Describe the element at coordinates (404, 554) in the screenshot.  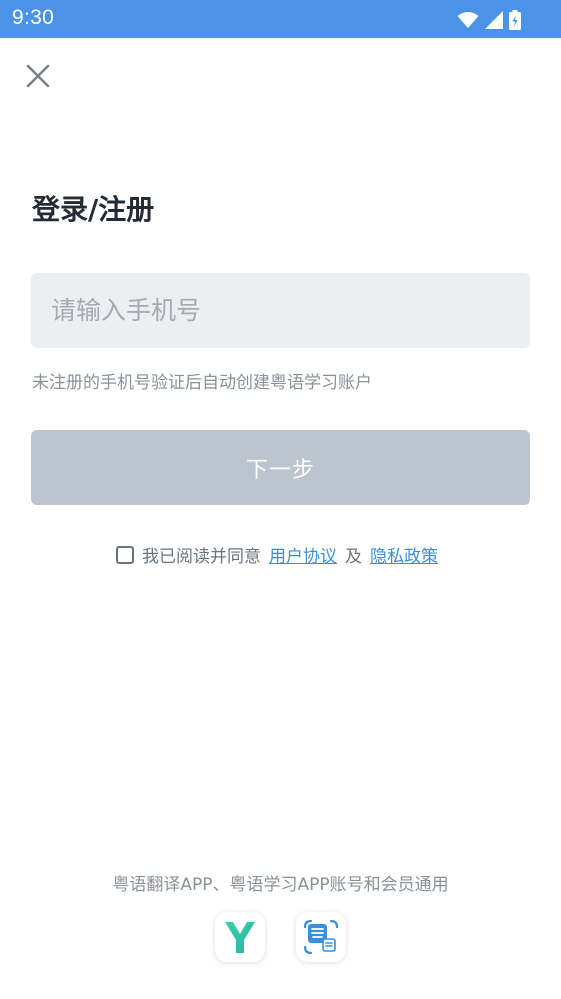
I see `privacy-policy-link: 隐私政策` at that location.